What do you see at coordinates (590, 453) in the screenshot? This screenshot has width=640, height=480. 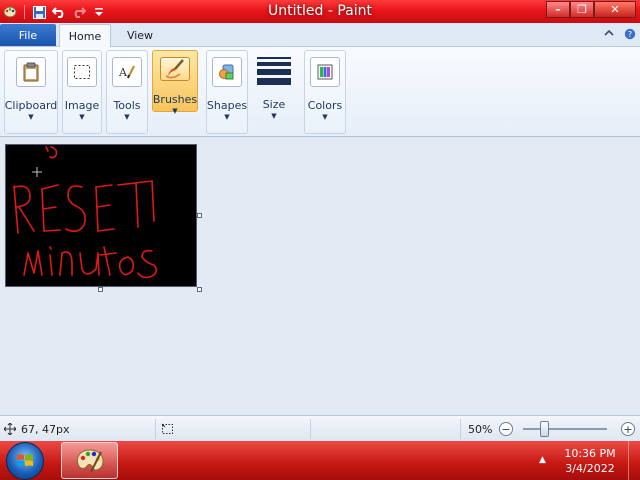 I see `clock-time: 10:36 PM` at bounding box center [590, 453].